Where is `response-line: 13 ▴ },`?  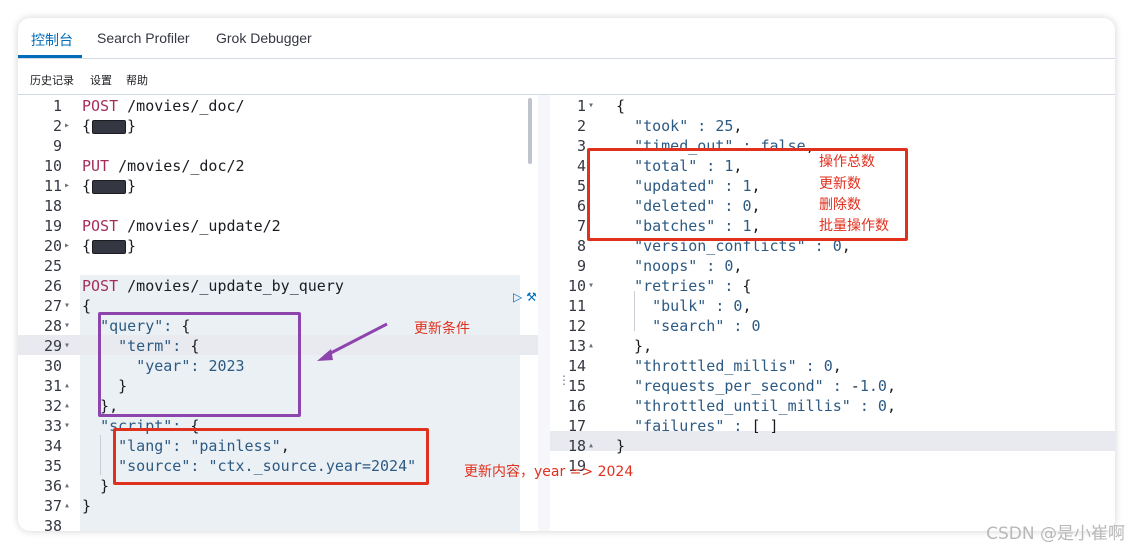 response-line: 13 ▴ }, is located at coordinates (832, 346).